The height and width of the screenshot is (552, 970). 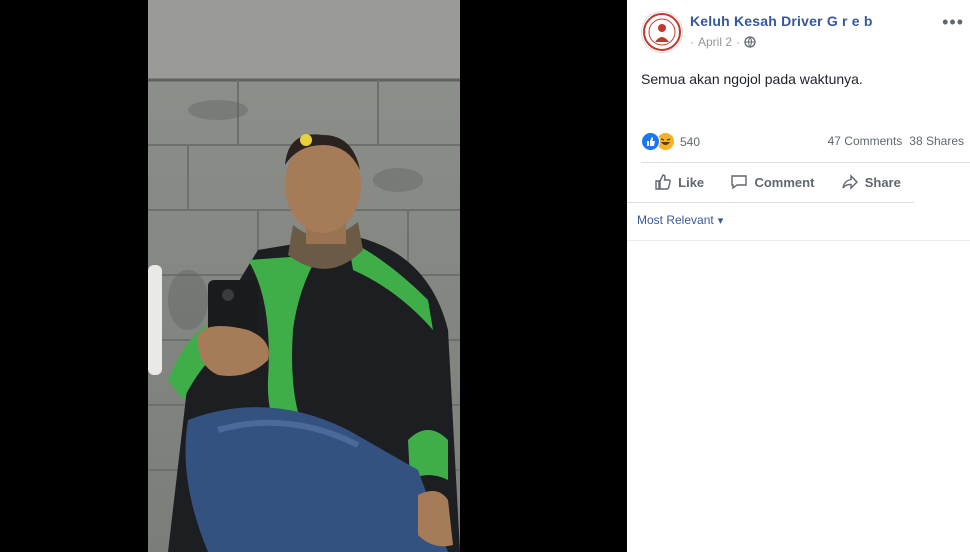 I want to click on share-button: Share, so click(x=871, y=182).